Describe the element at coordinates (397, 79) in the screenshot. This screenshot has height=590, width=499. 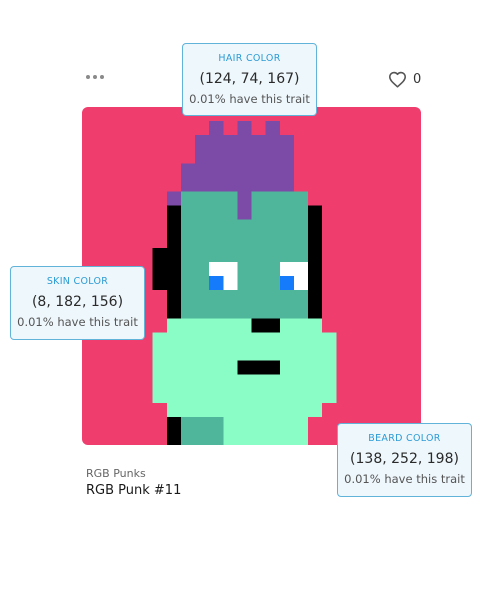
I see `heart-icon` at that location.